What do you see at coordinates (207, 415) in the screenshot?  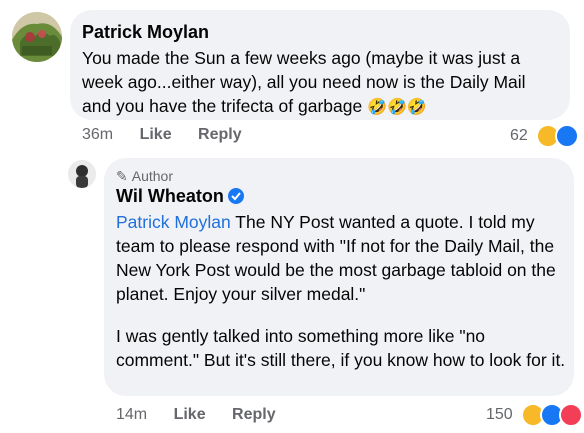 I see `reply-actions: 14m Like Reply` at bounding box center [207, 415].